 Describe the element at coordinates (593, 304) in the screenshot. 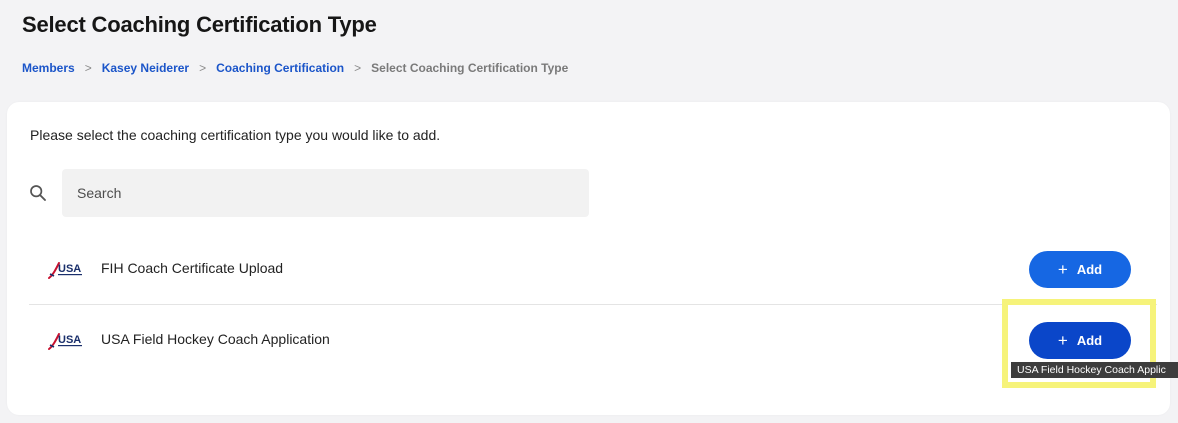

I see `row-divider` at that location.